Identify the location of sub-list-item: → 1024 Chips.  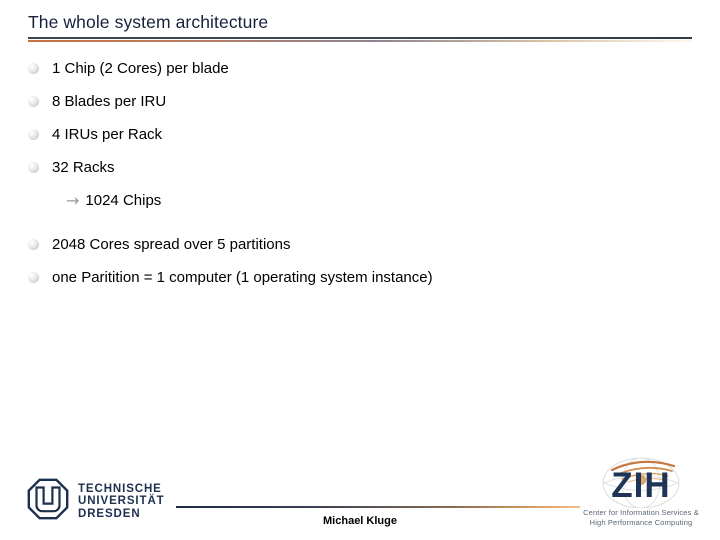
(379, 202).